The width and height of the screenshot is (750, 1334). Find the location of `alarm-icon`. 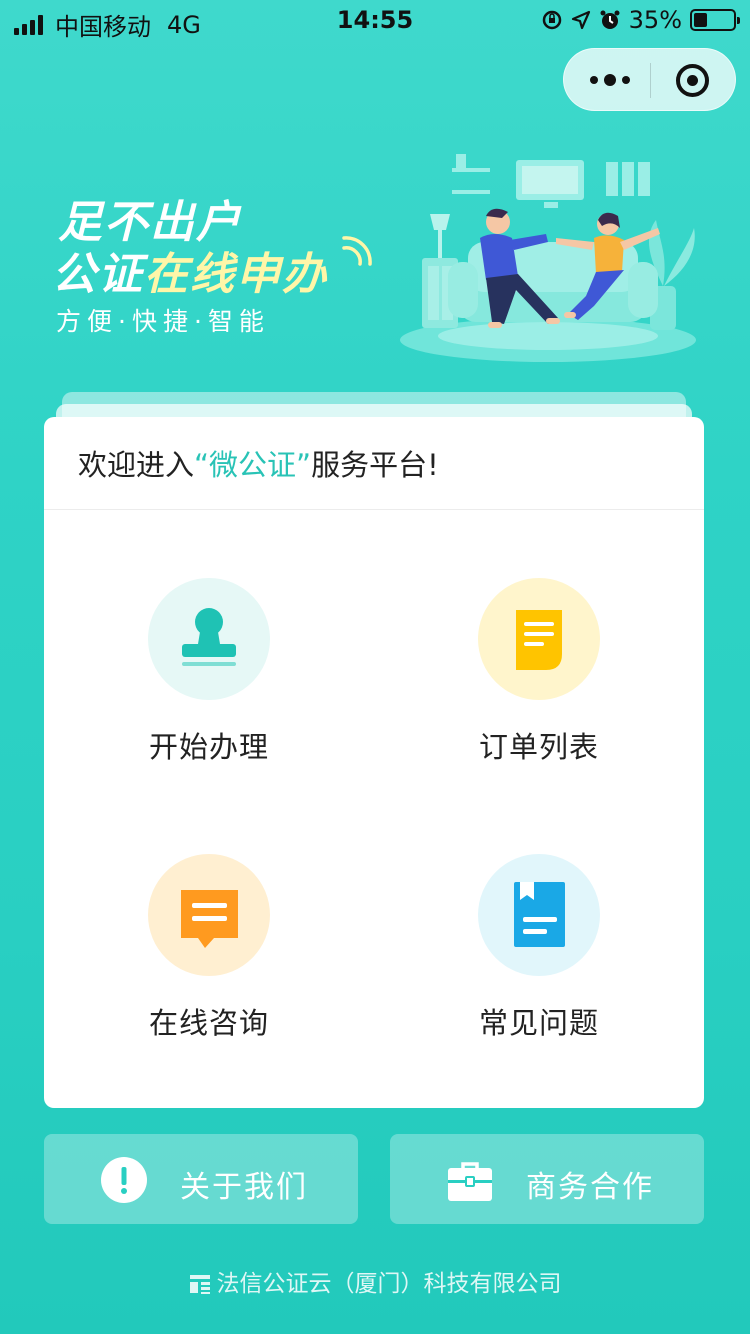

alarm-icon is located at coordinates (610, 19).